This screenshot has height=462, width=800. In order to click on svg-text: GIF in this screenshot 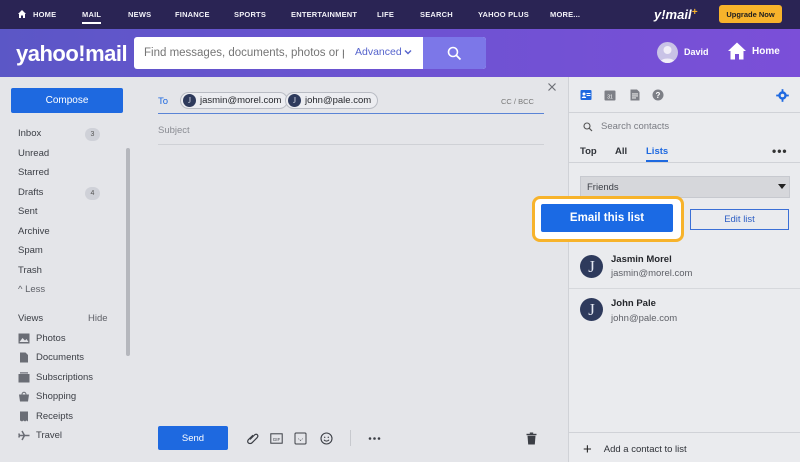, I will do `click(277, 439)`.